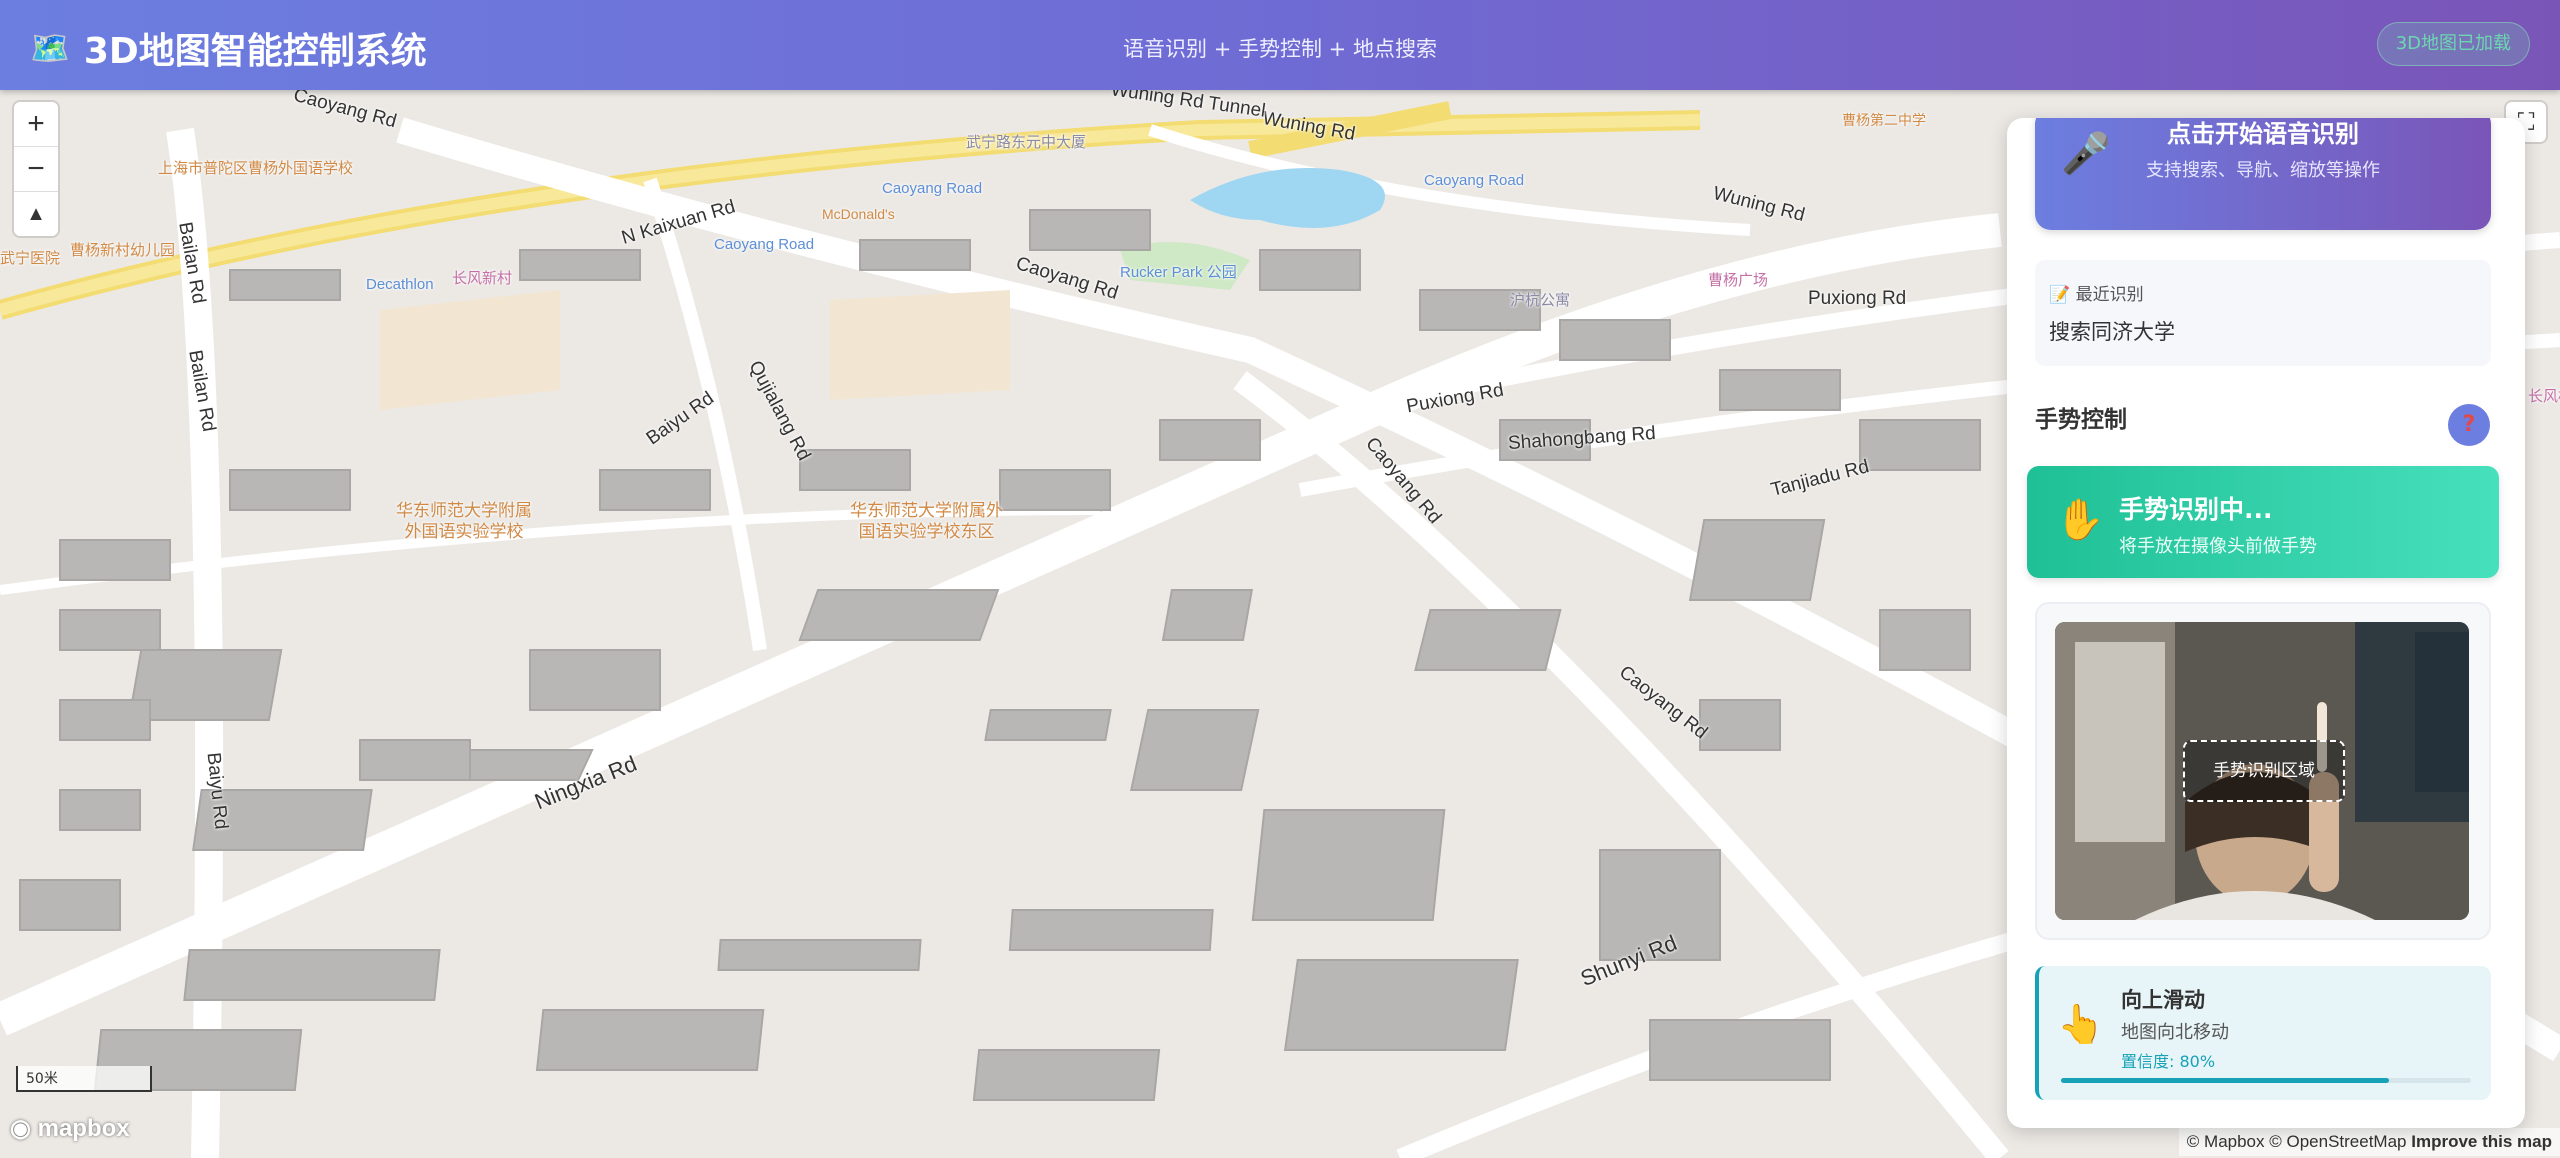  Describe the element at coordinates (1738, 280) in the screenshot. I see `poi-label: 曹杨广场` at that location.